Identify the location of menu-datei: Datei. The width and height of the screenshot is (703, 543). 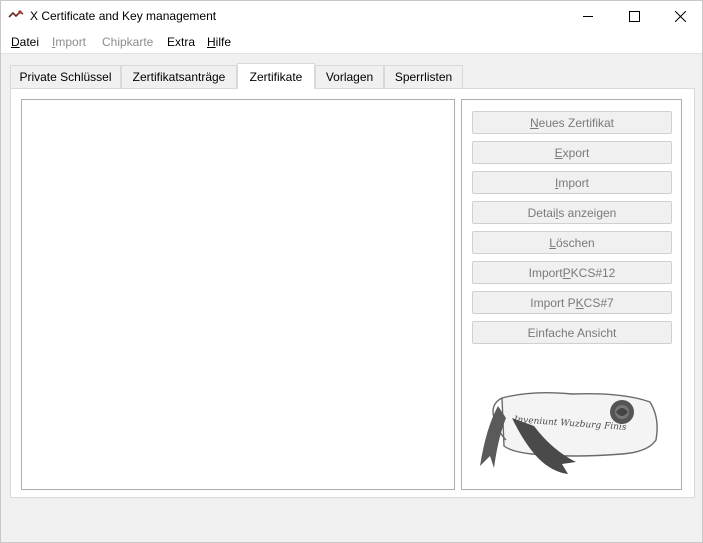
(25, 42).